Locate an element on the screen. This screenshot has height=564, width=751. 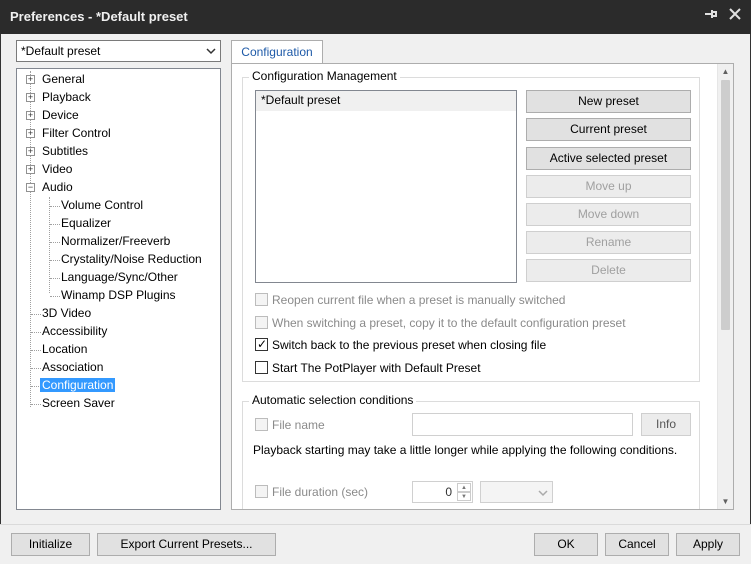
tree-item-winamp-dsp: Winamp DSP Plugins is located at coordinates (118, 295).